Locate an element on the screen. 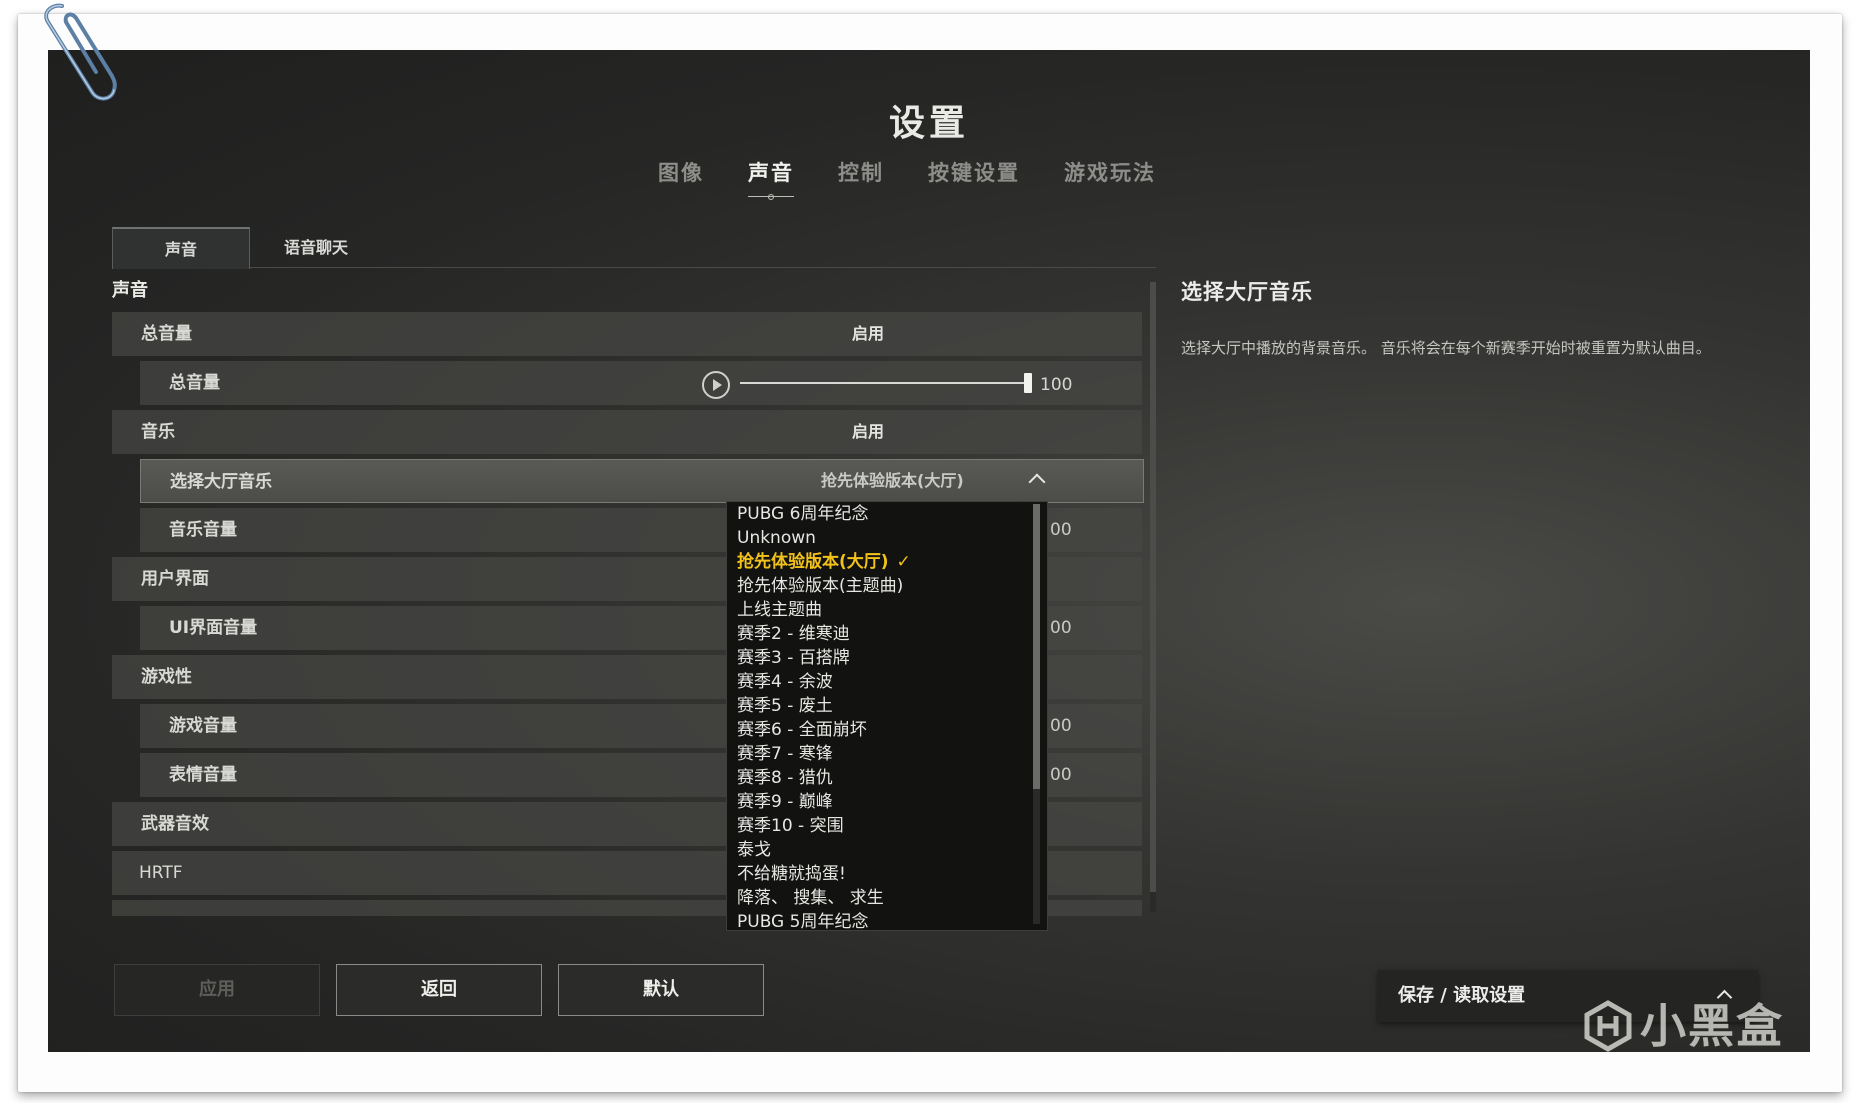  check-icon: ✓ is located at coordinates (903, 562).